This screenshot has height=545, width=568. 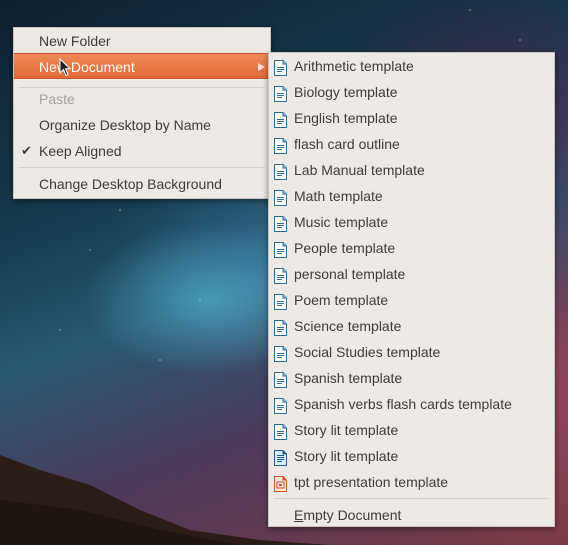 I want to click on submenu-item-template: Social Studies template, so click(x=411, y=352).